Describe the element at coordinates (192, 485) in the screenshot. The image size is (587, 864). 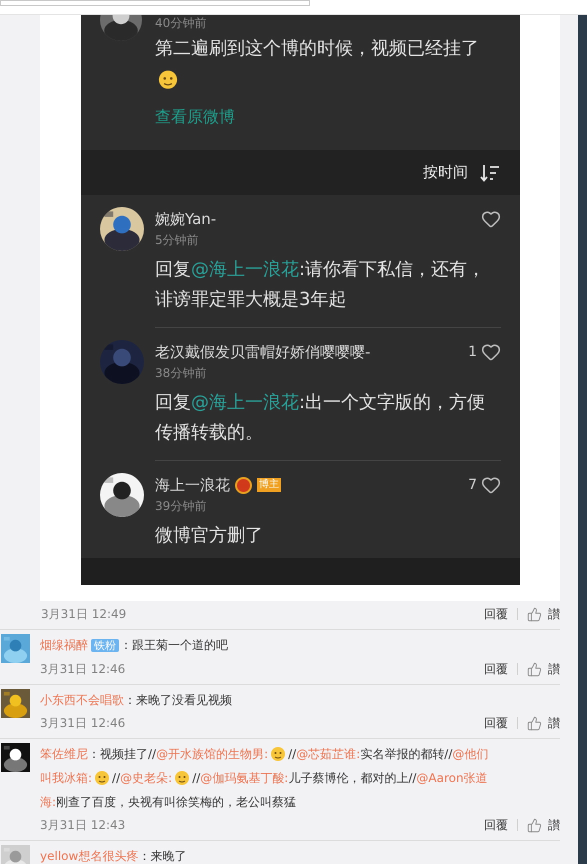
I see `user-name: 海上一浪花` at that location.